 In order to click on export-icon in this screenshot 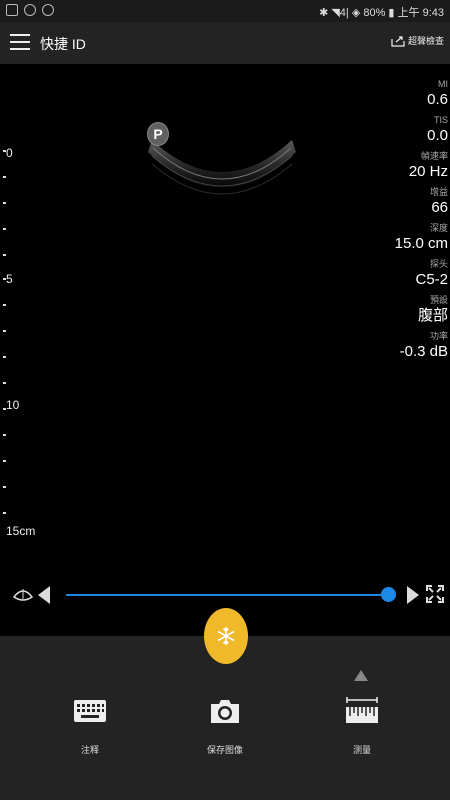, I will do `click(398, 41)`.